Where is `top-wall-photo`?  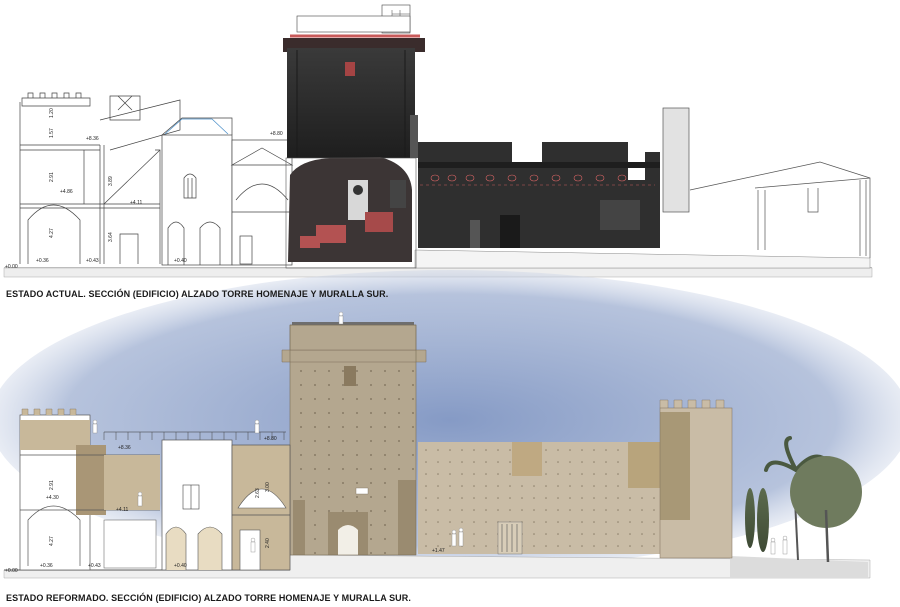
top-wall-photo is located at coordinates (539, 195).